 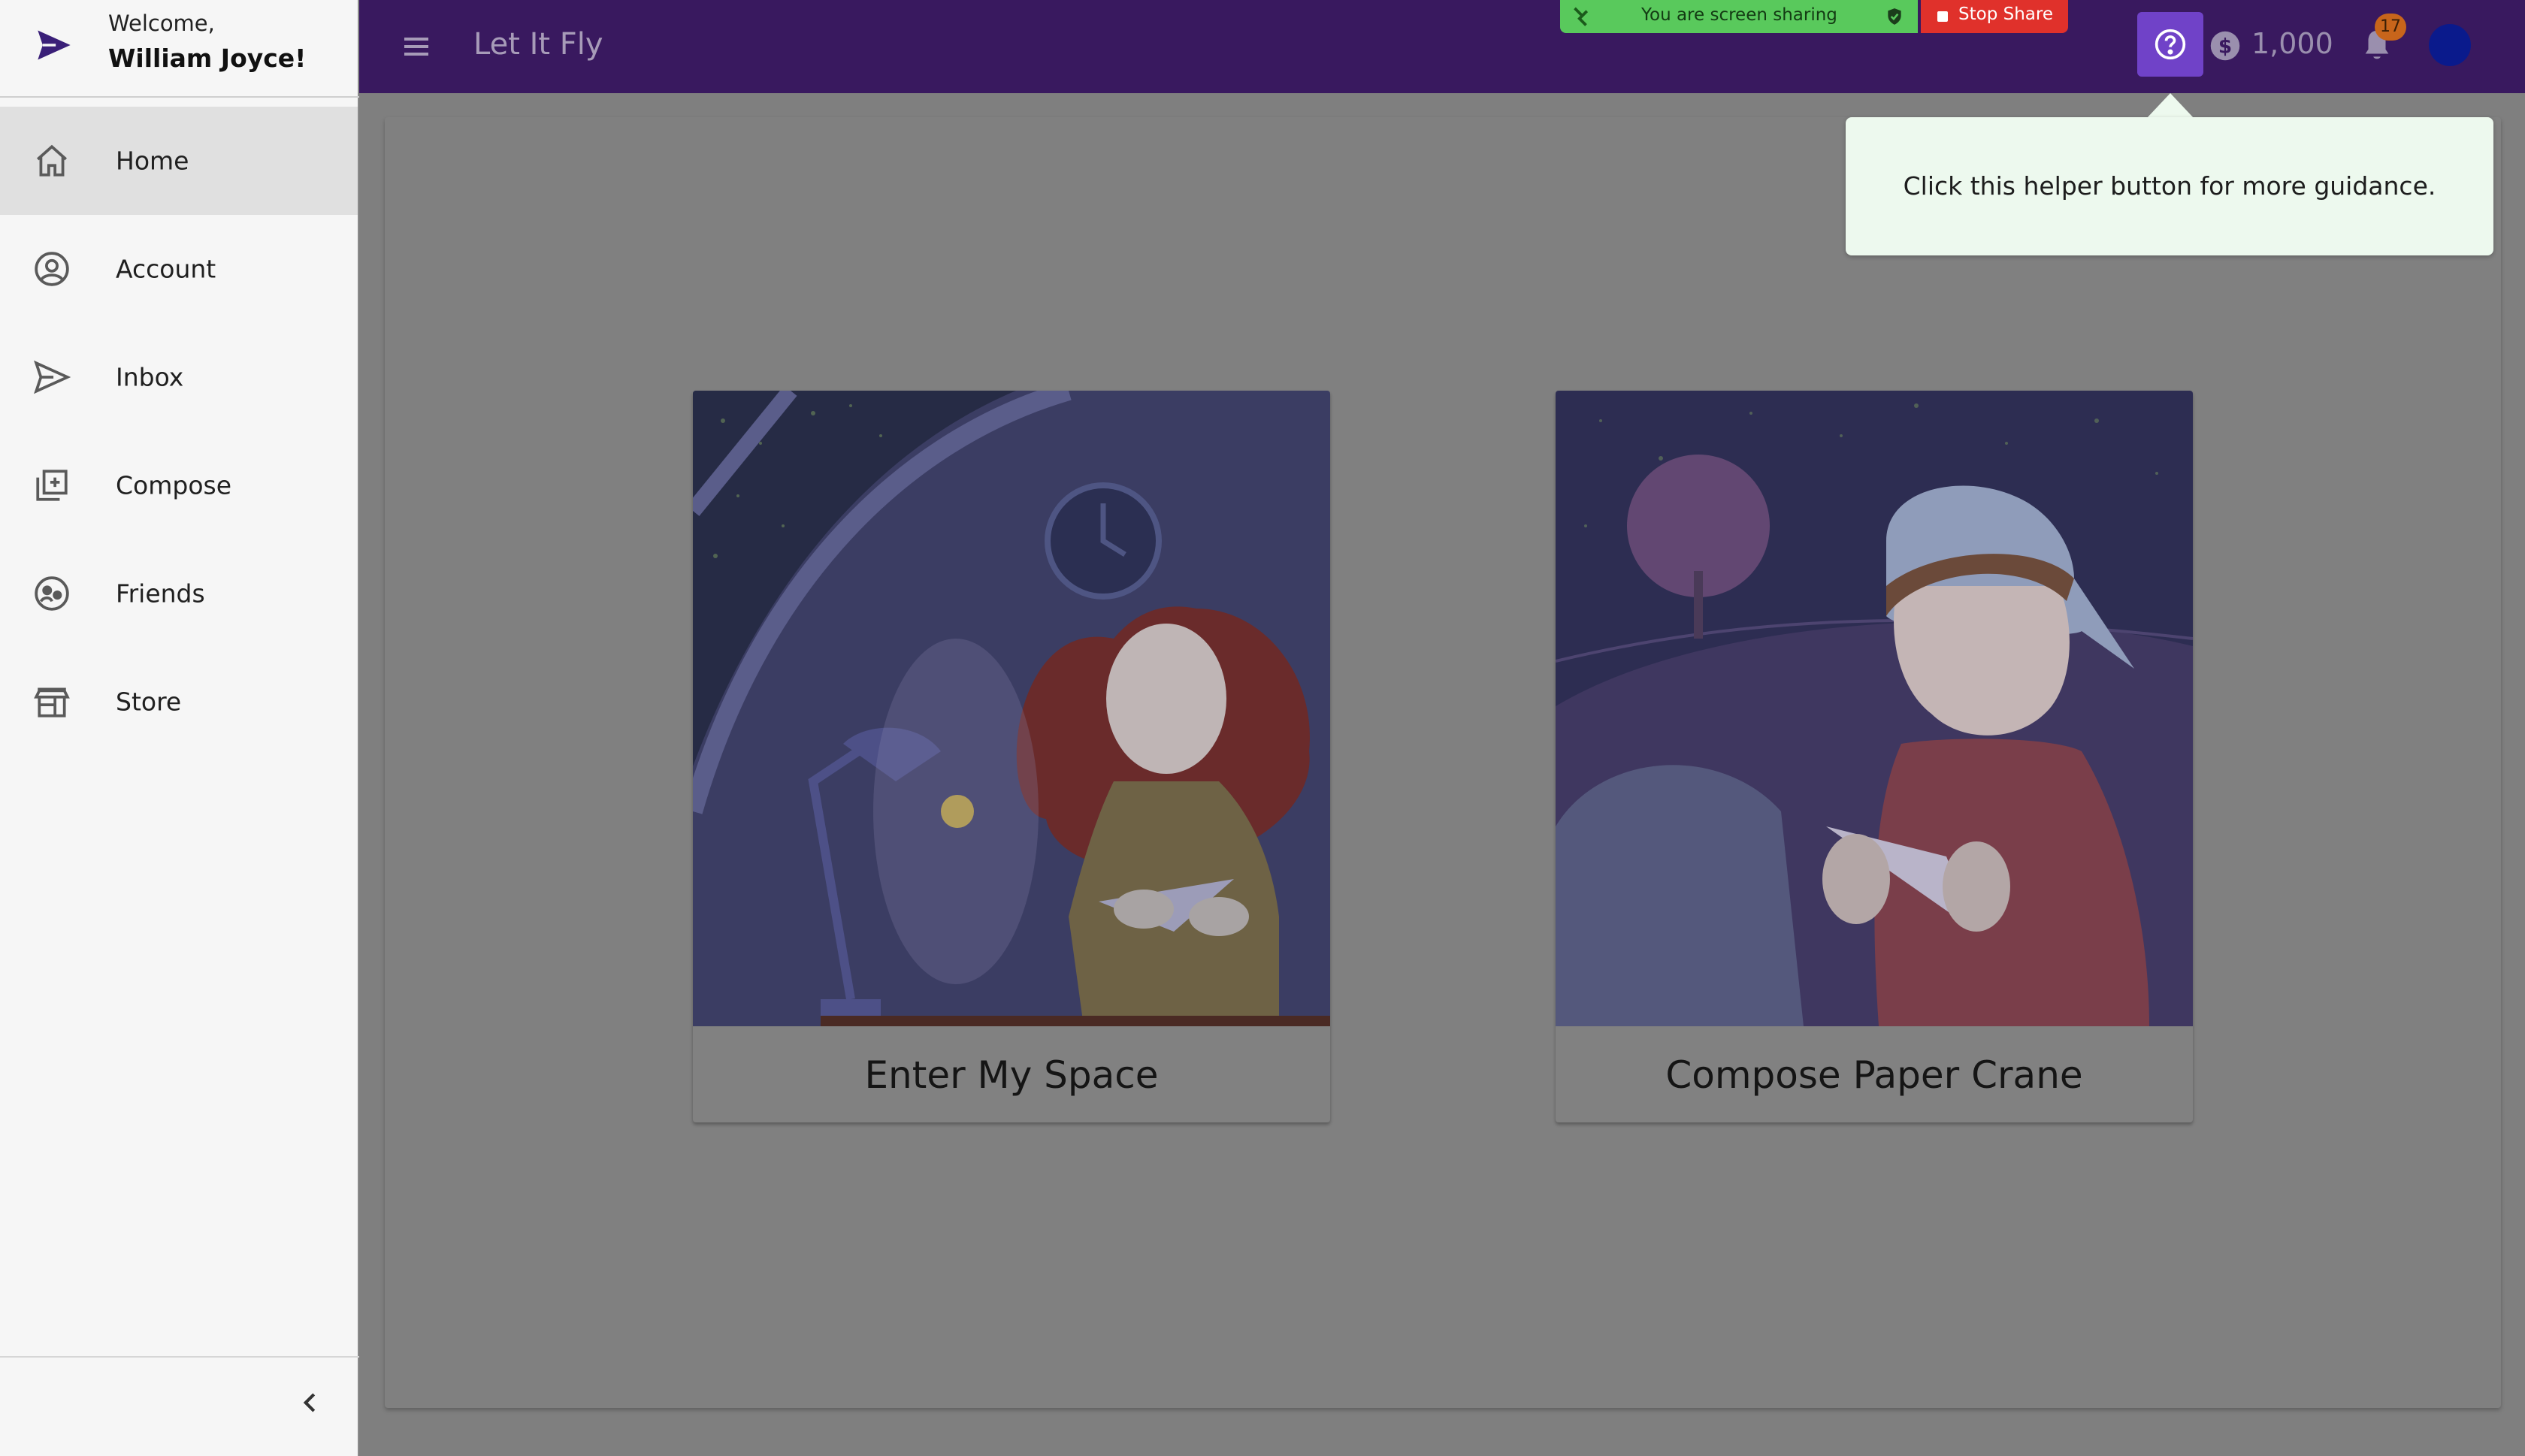 What do you see at coordinates (52, 702) in the screenshot?
I see `store-icon` at bounding box center [52, 702].